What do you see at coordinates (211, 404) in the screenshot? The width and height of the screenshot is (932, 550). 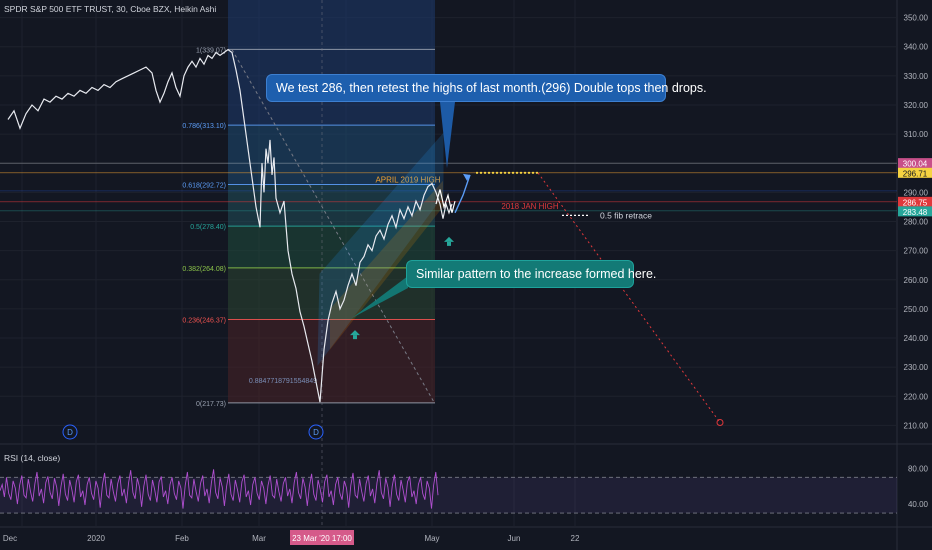 I see `fib-level-label: 0(217.73)` at bounding box center [211, 404].